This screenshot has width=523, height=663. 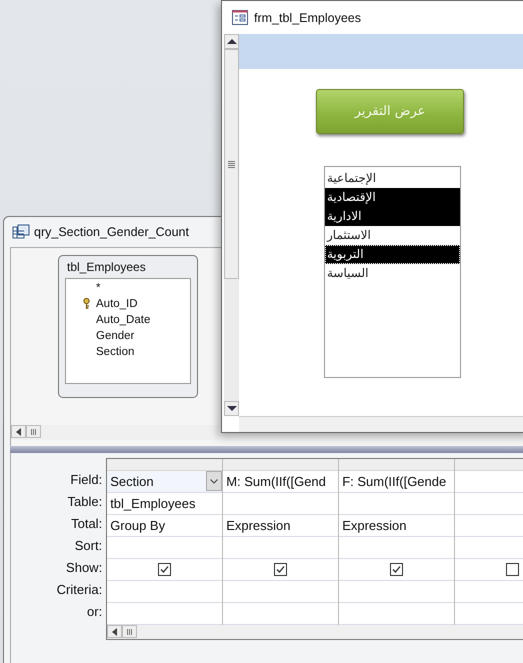 What do you see at coordinates (214, 481) in the screenshot?
I see `dropdown-caret-icon` at bounding box center [214, 481].